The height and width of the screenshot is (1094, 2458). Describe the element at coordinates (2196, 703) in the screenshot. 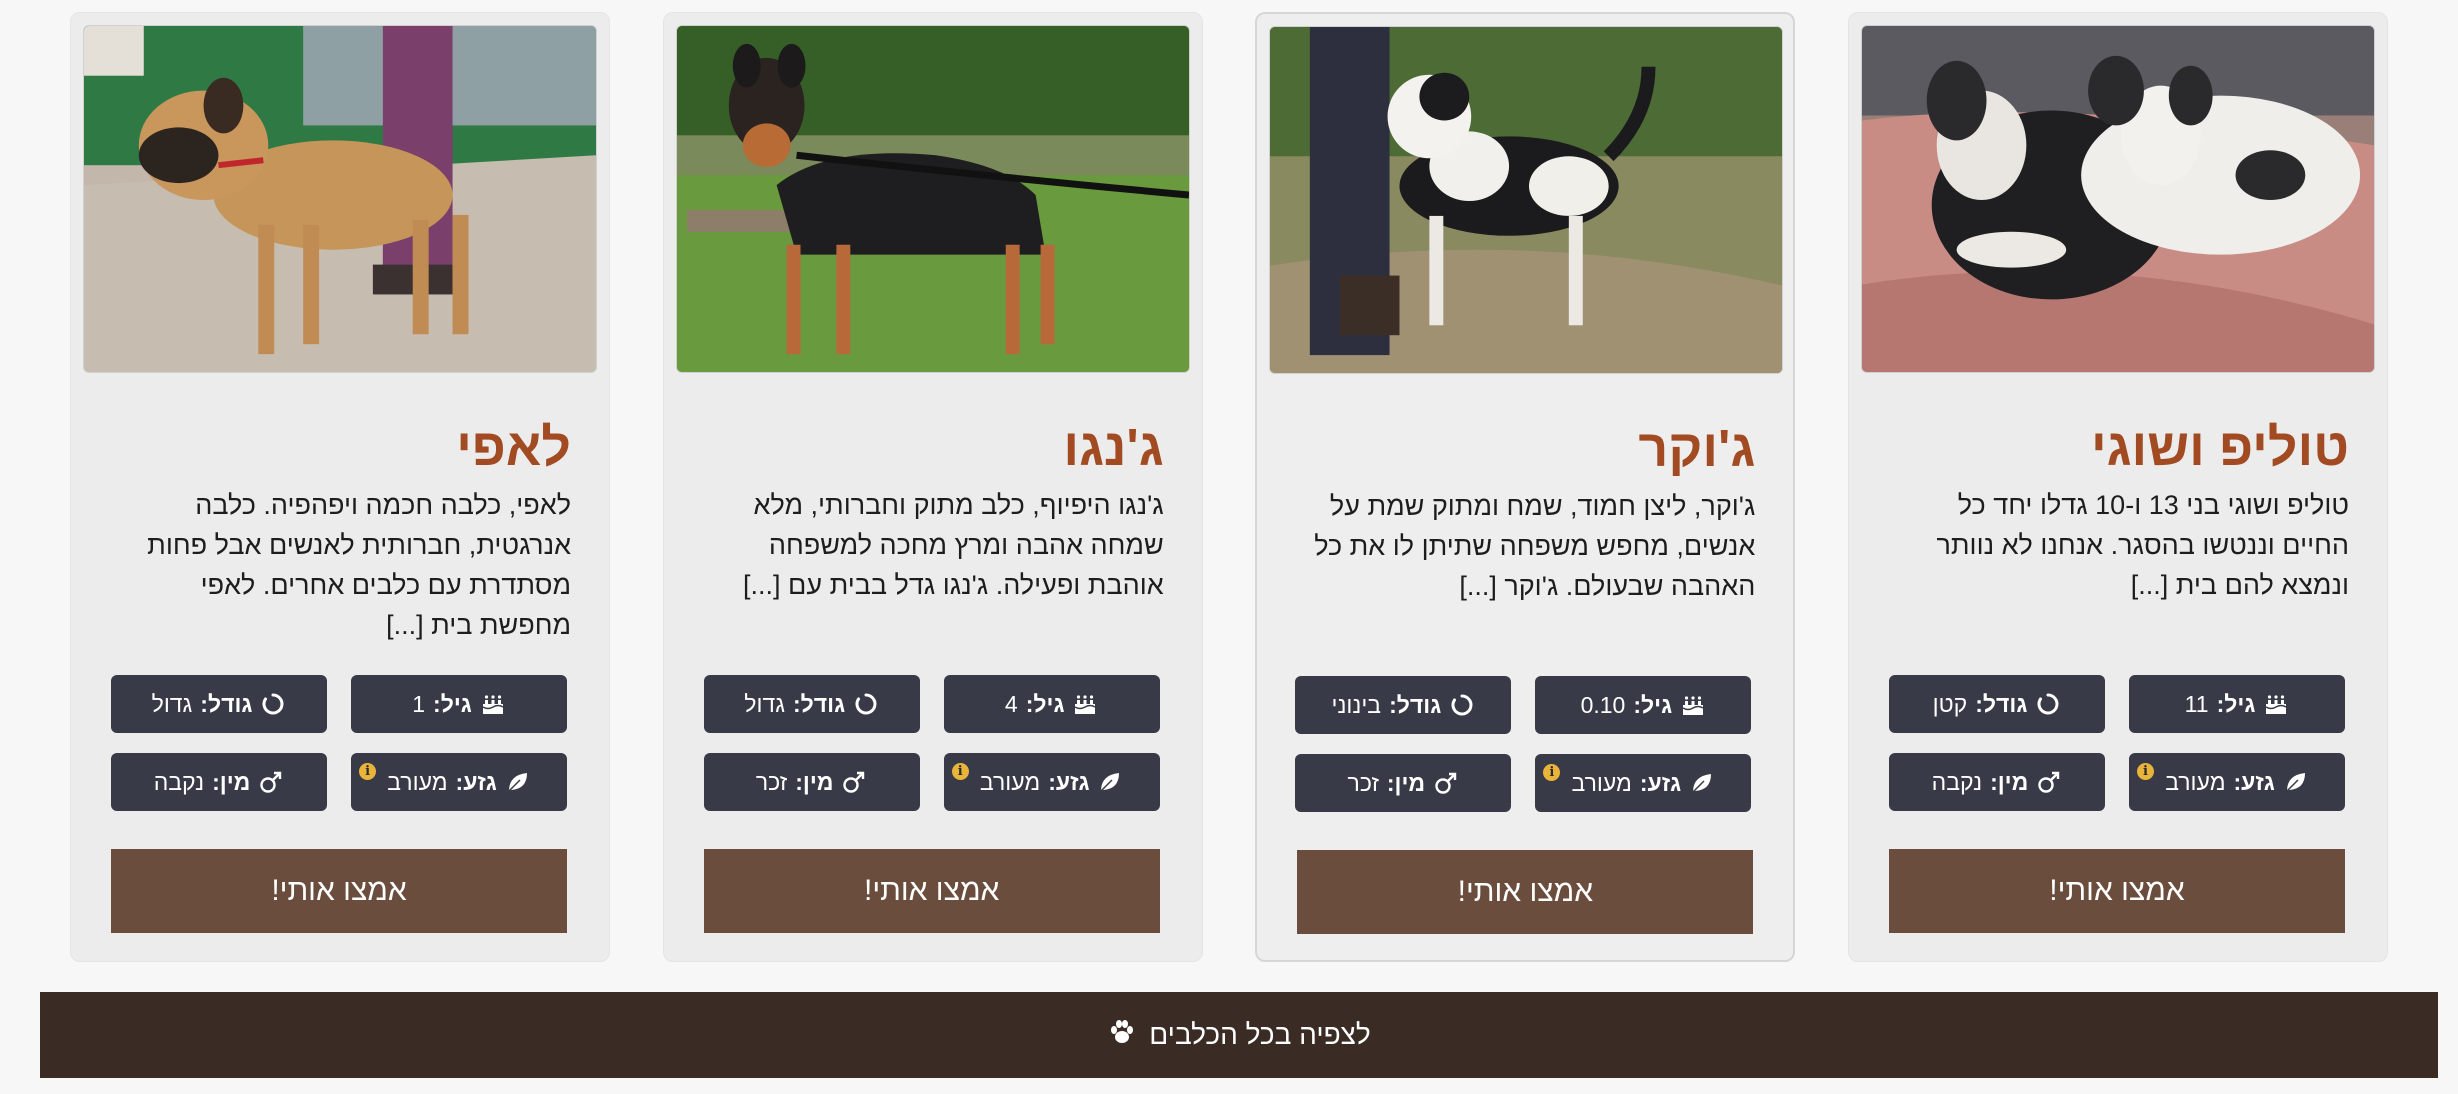

I see `age-value: 11` at that location.